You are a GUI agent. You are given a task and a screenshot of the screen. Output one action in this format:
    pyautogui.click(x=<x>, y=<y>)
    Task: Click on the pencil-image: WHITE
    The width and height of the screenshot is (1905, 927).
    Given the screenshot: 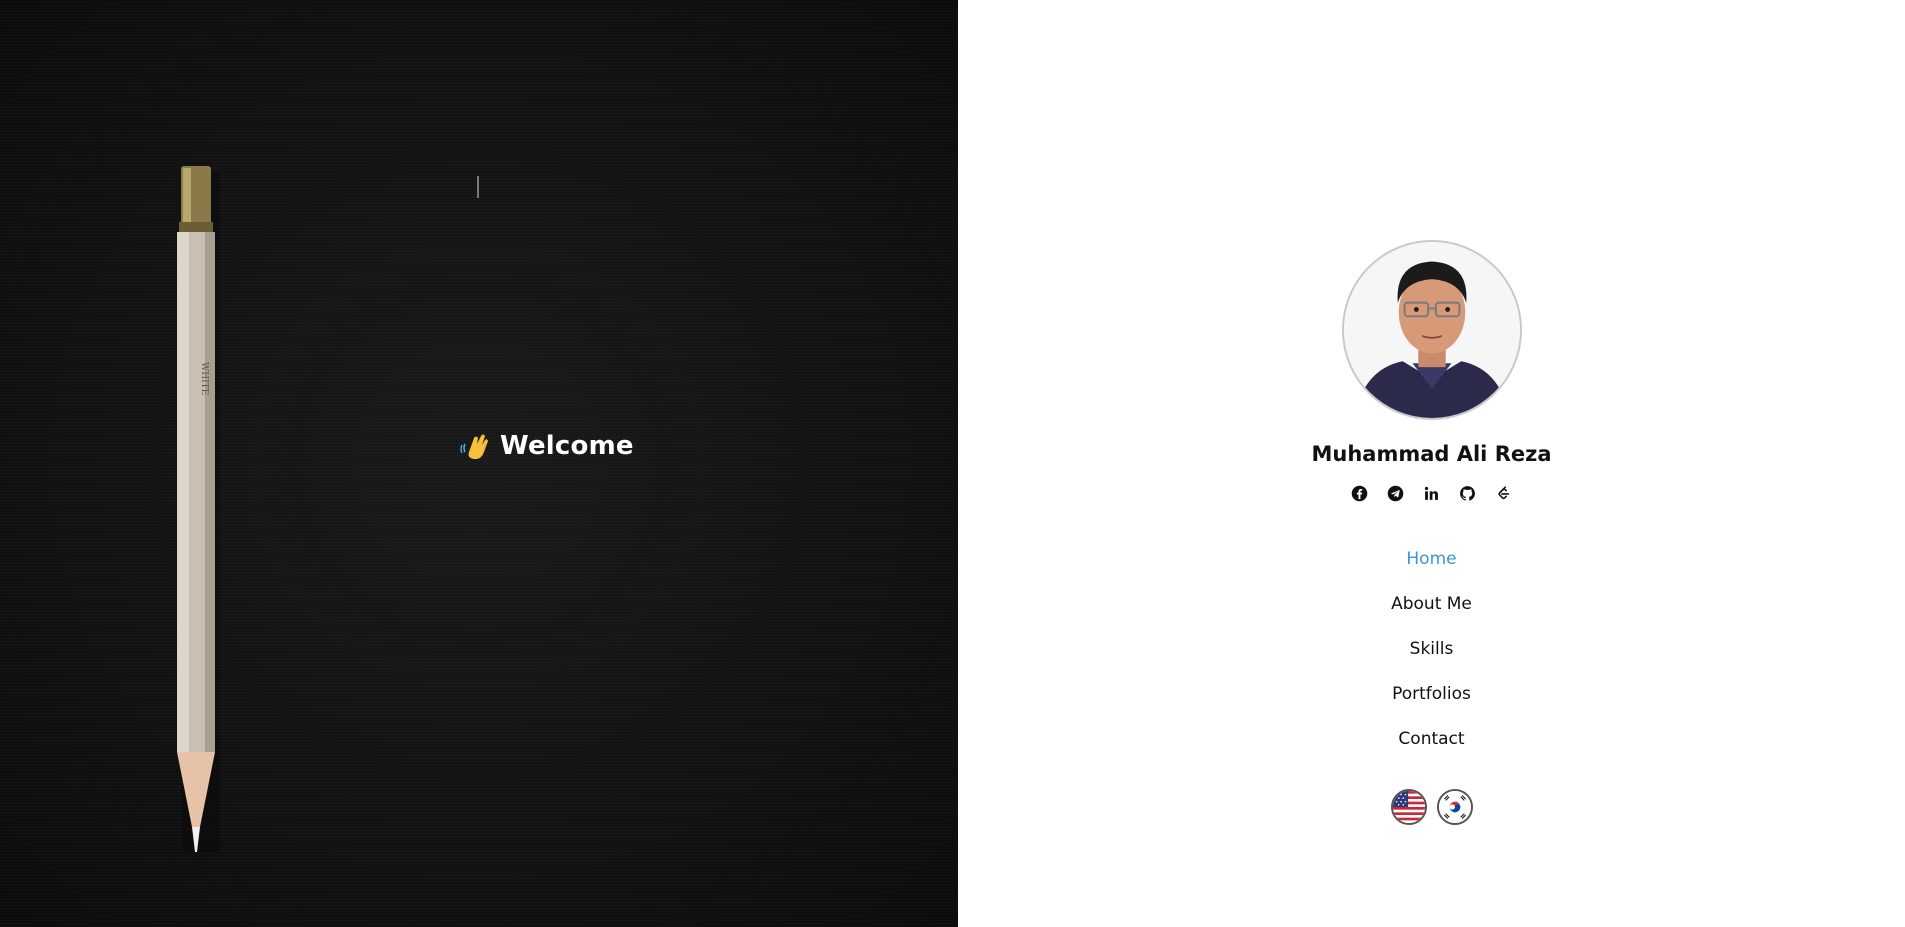 What is the action you would take?
    pyautogui.click(x=198, y=509)
    